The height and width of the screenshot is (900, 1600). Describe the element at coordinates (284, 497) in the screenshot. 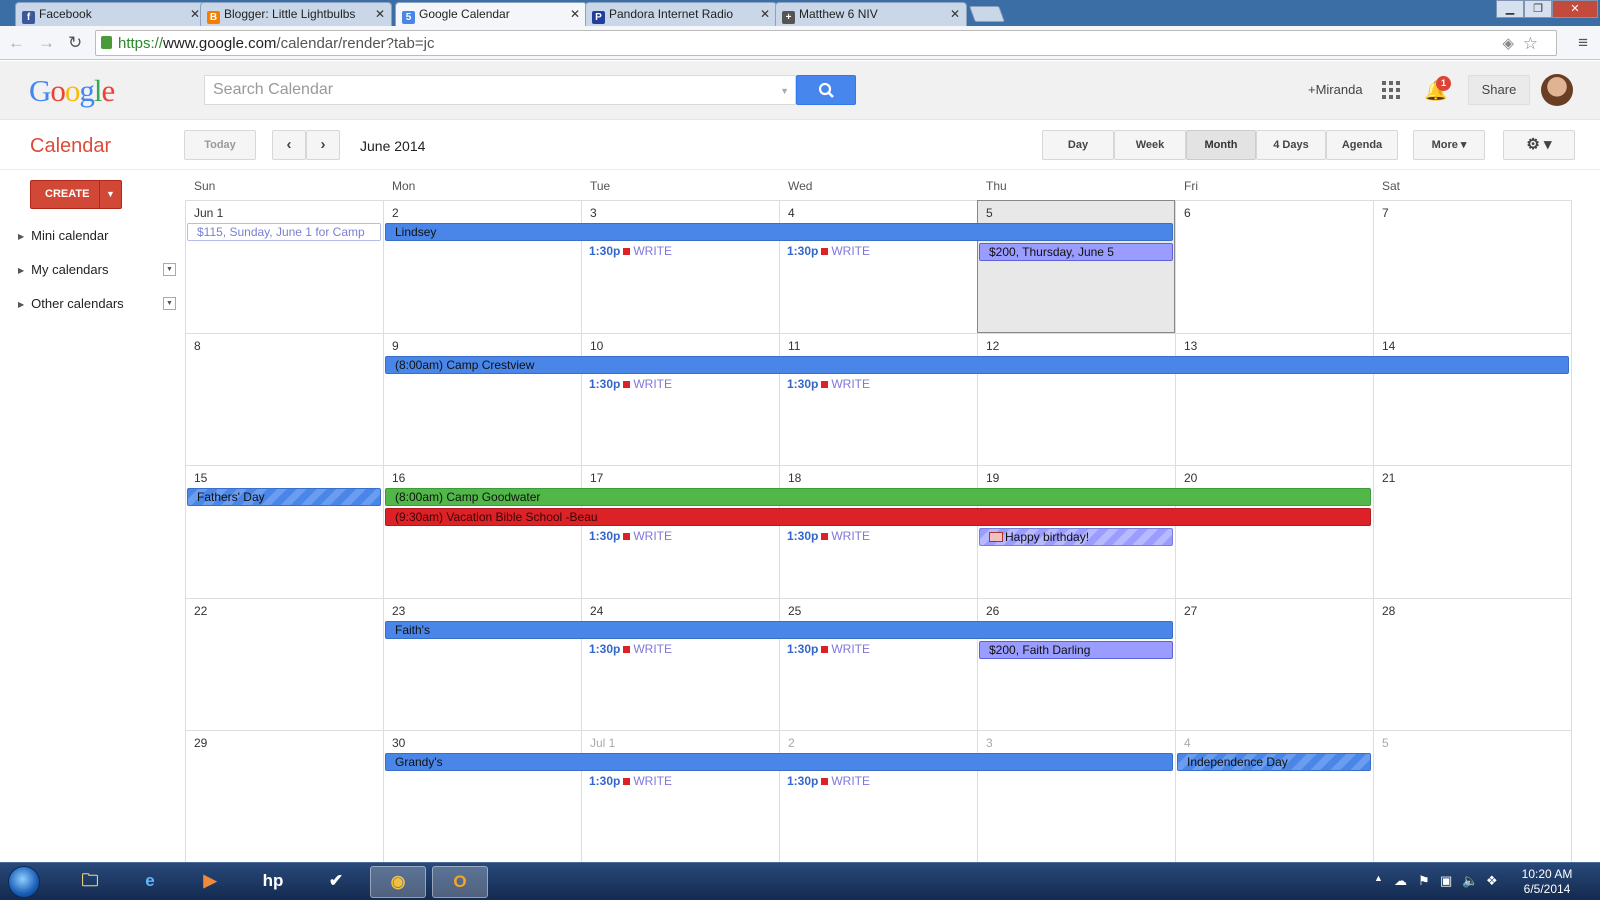

I see `event-chip: Fathers' Day` at that location.